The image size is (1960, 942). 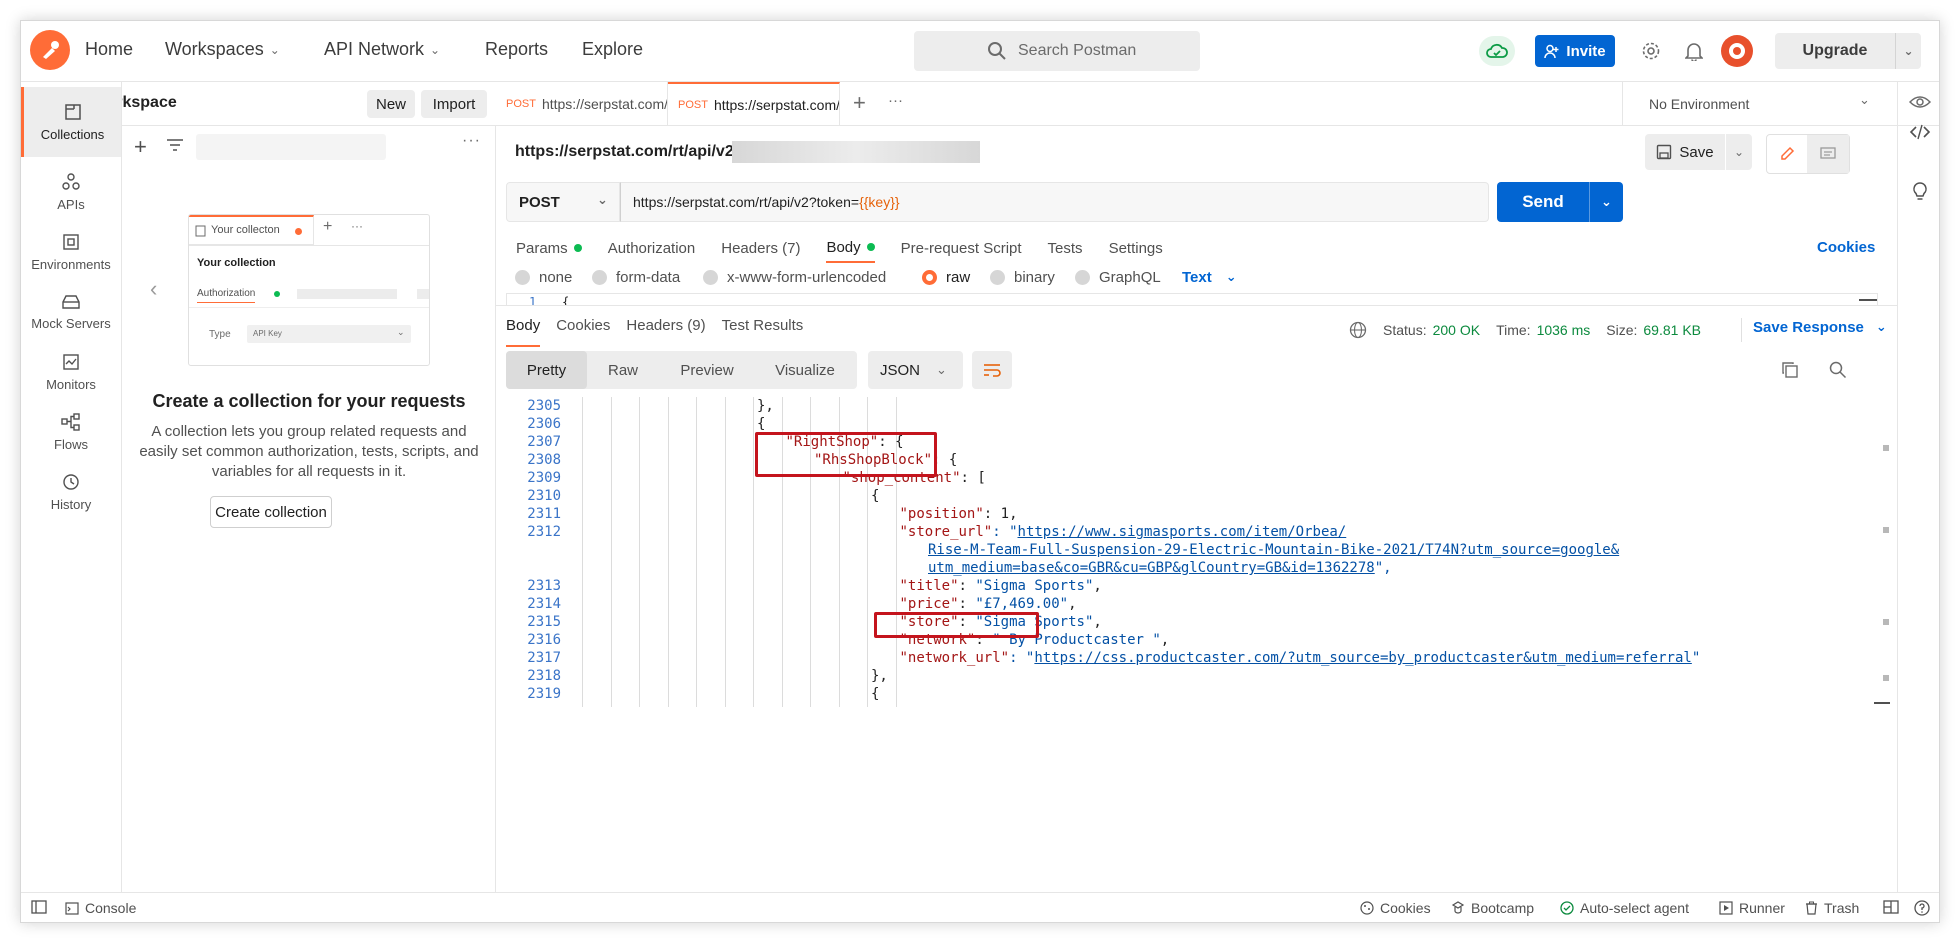 I want to click on user-avatar, so click(x=1737, y=51).